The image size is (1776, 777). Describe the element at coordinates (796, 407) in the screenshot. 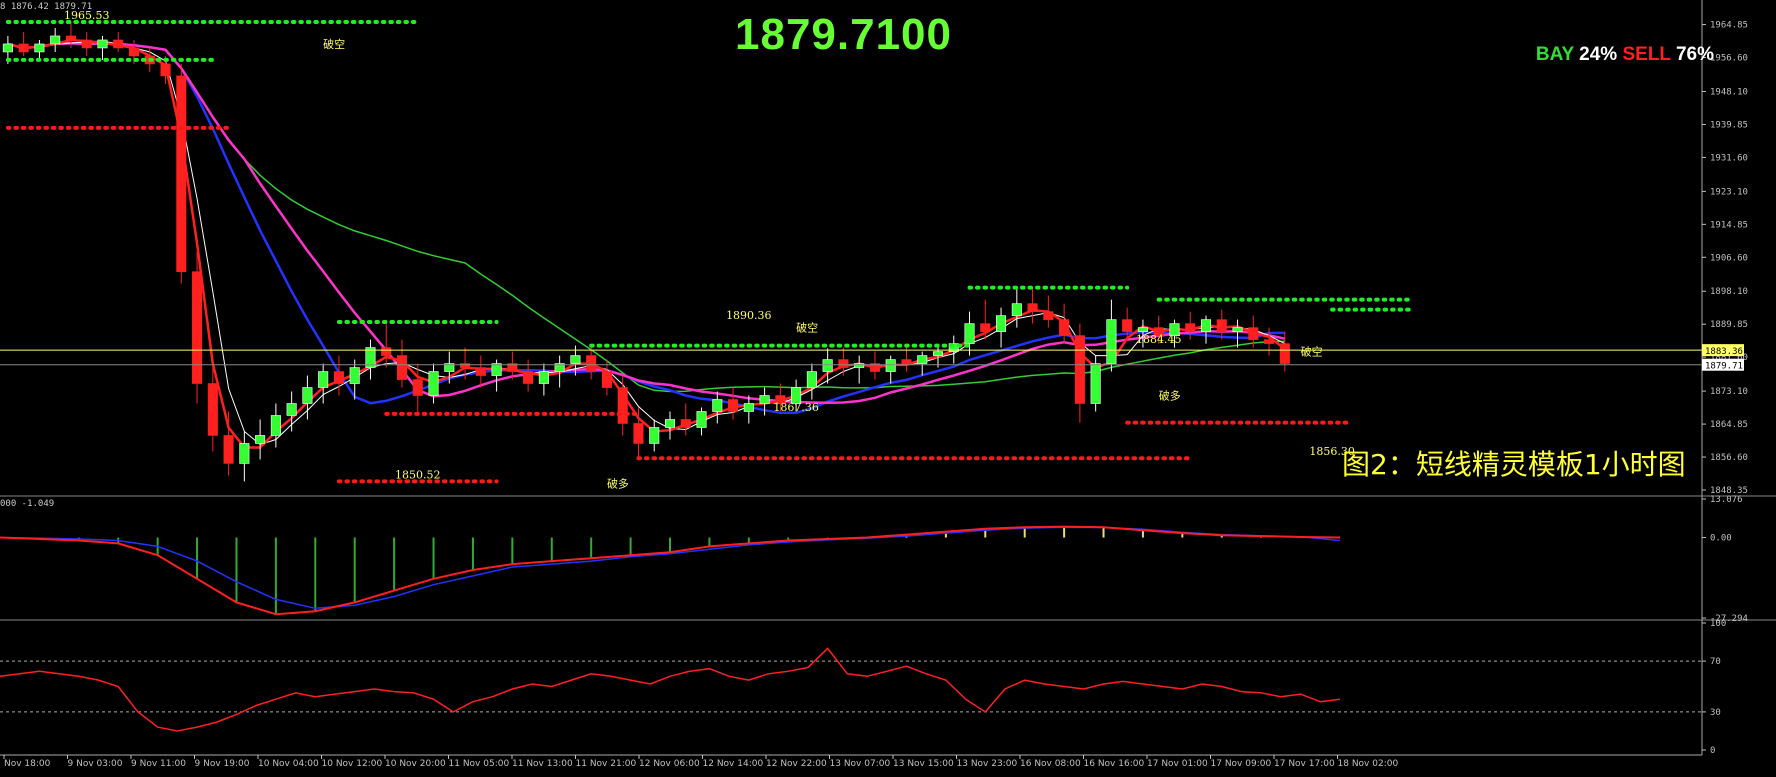

I see `price-annotation: 1867.36` at that location.